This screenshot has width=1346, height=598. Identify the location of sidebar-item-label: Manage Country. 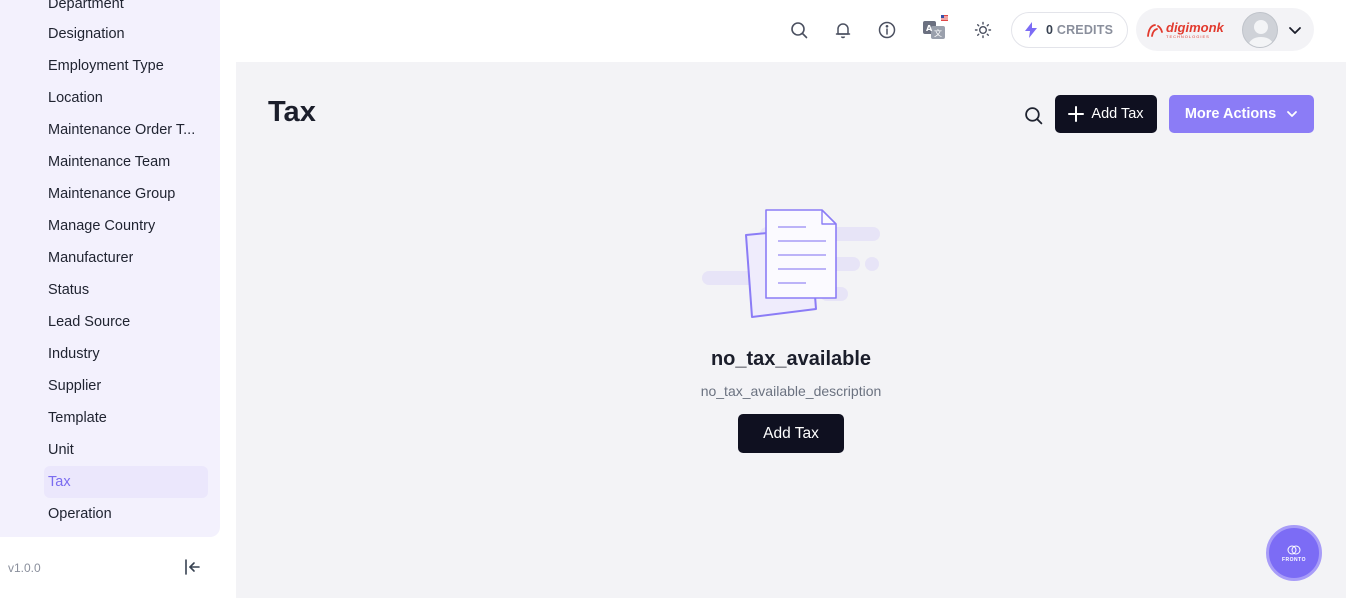
(102, 226).